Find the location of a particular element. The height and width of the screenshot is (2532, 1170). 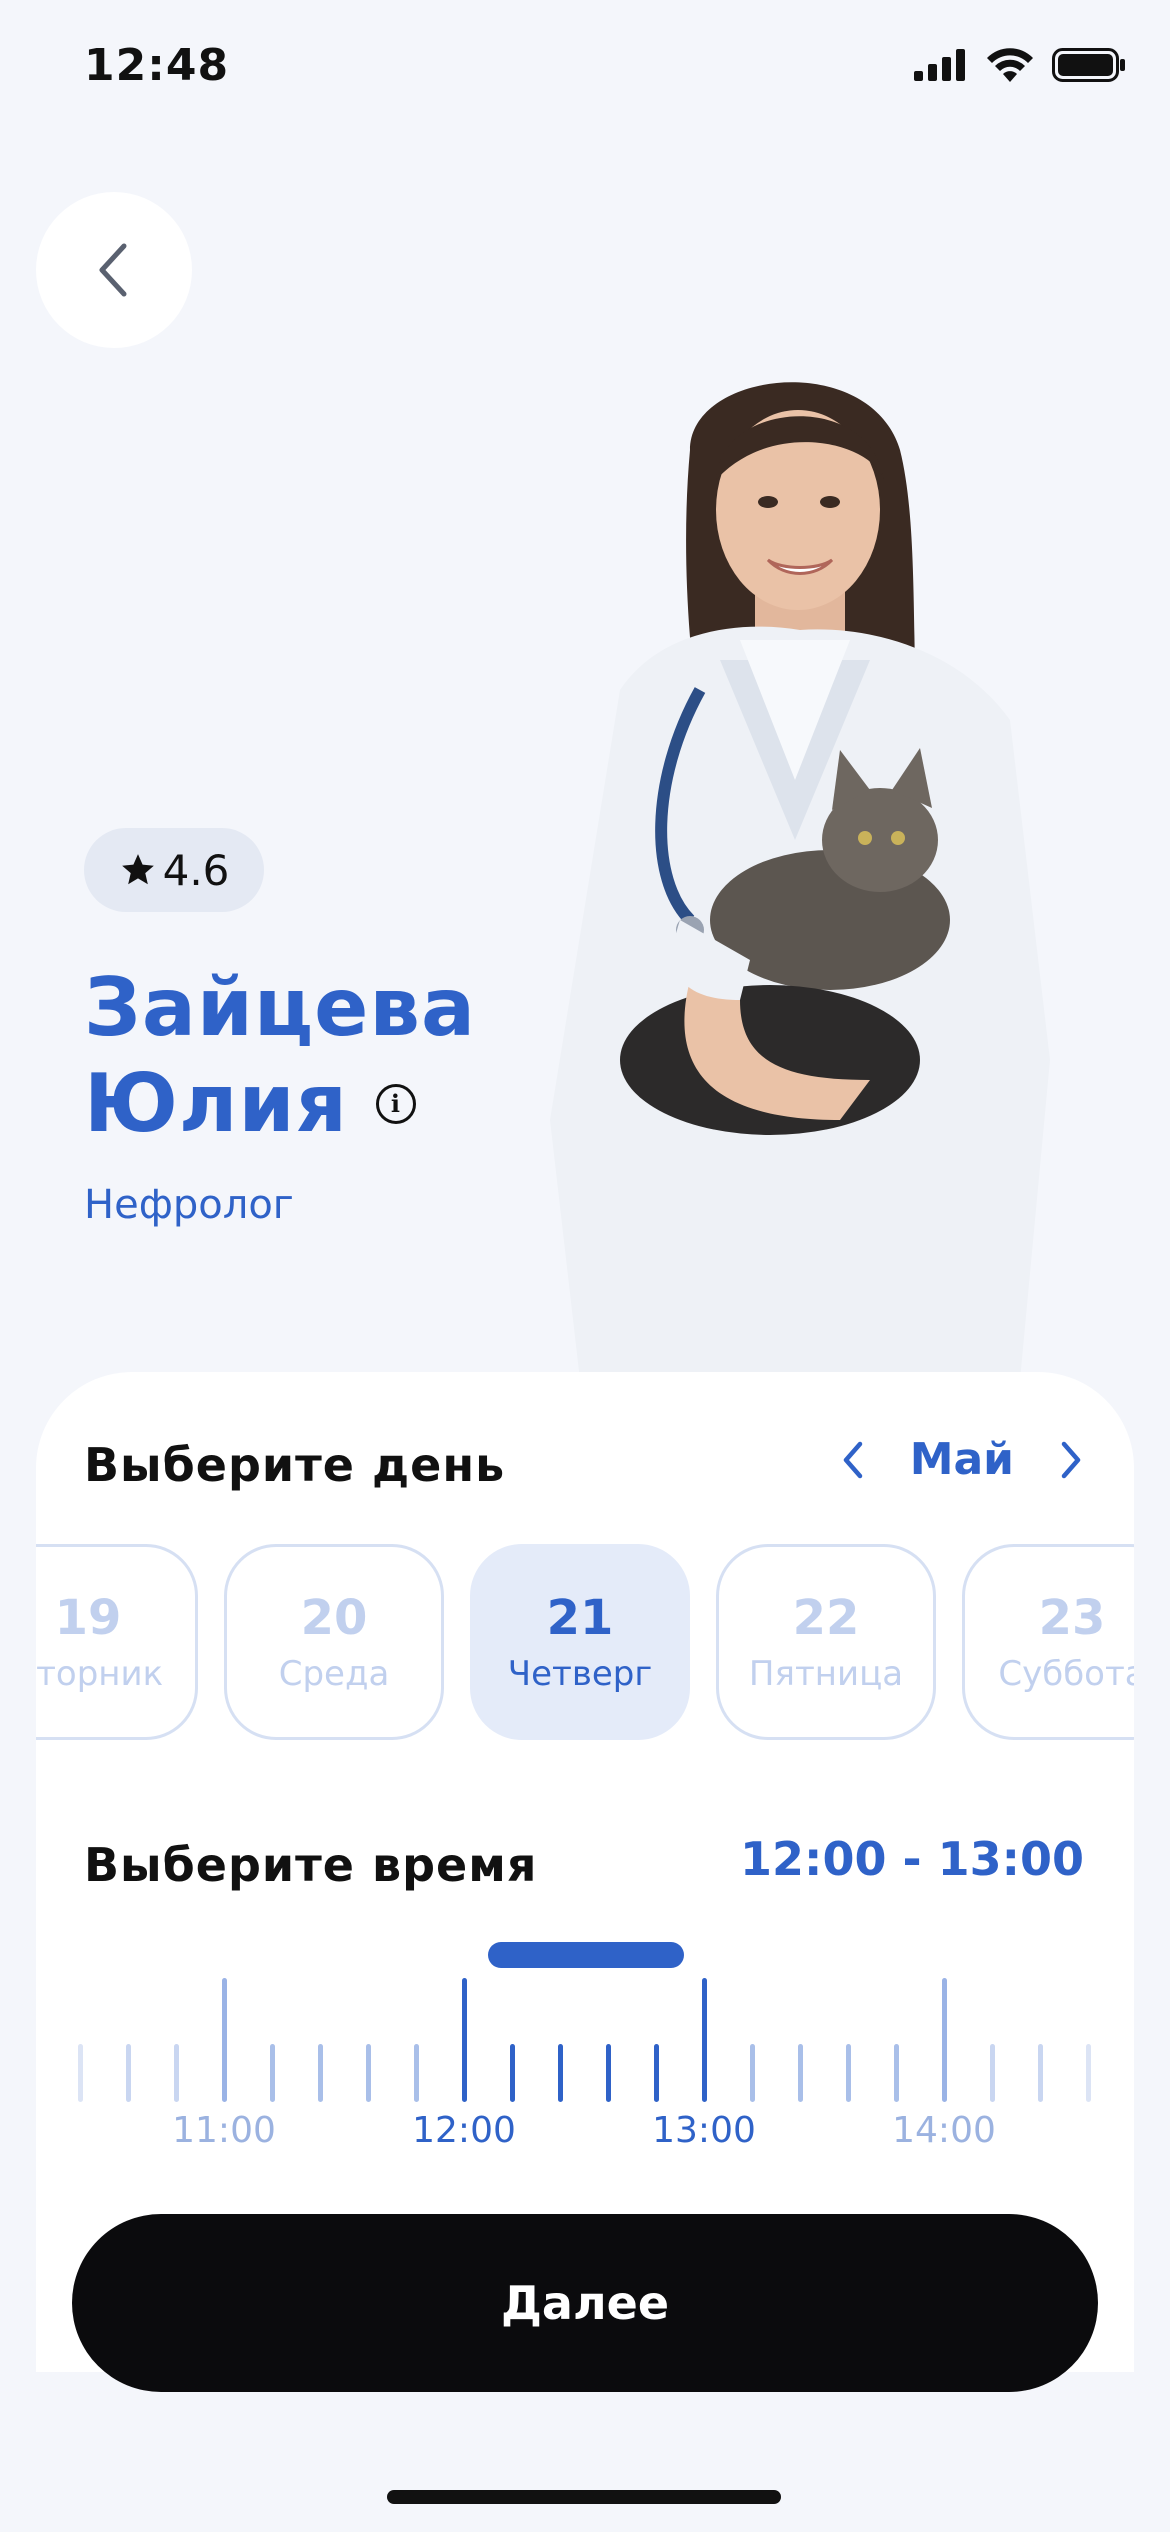

day-number: 22 is located at coordinates (826, 1618).